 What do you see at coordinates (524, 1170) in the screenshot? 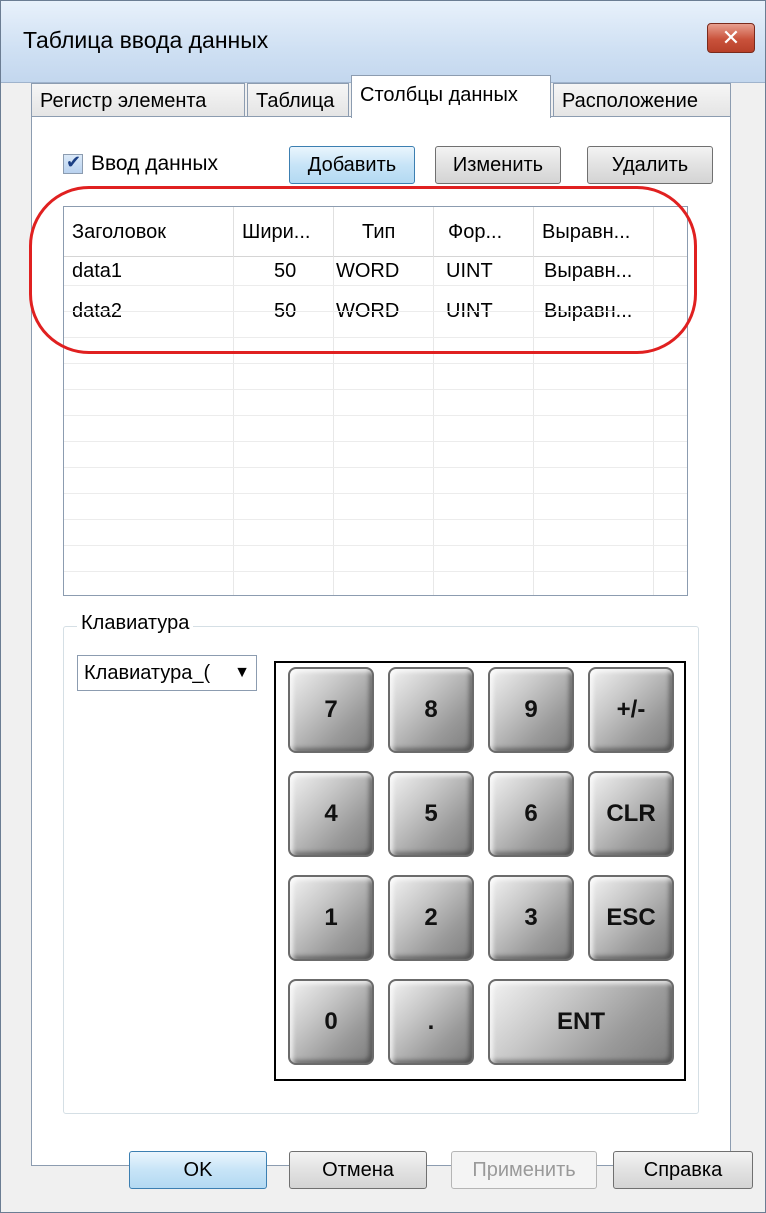
I see `apply-button: Применить` at bounding box center [524, 1170].